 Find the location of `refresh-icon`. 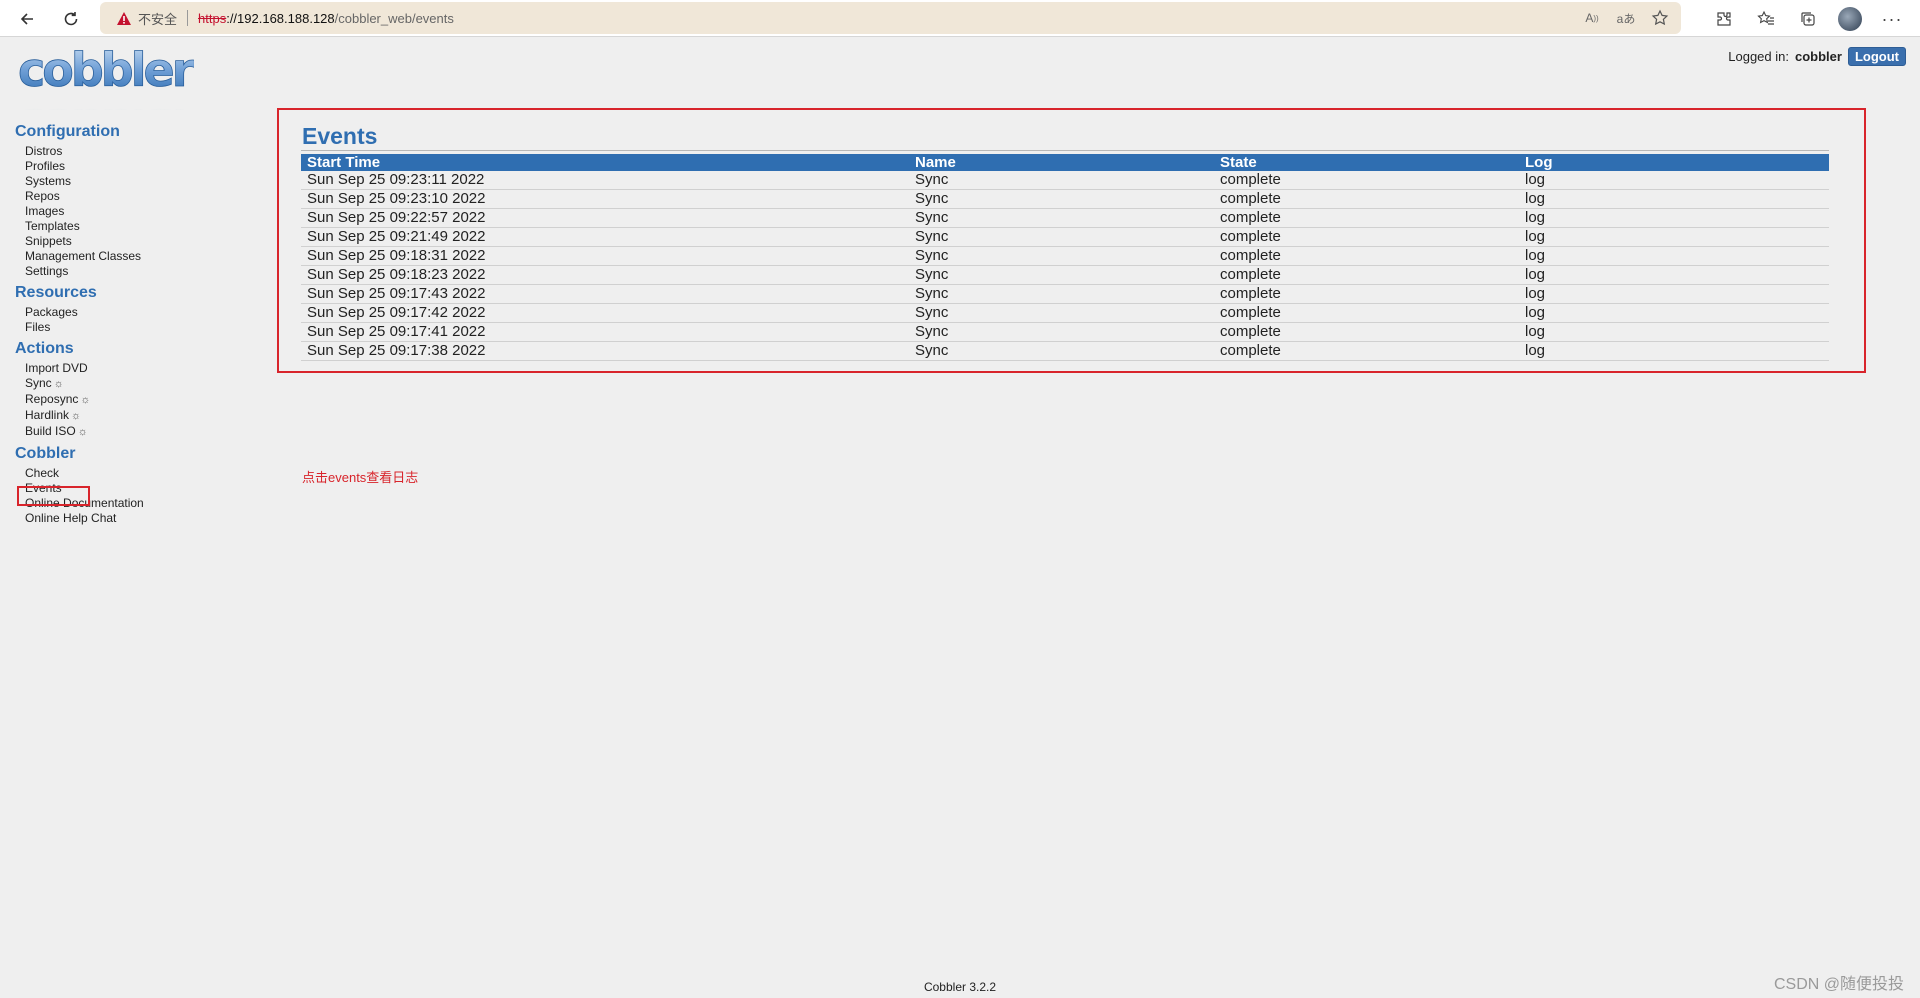

refresh-icon is located at coordinates (71, 19).